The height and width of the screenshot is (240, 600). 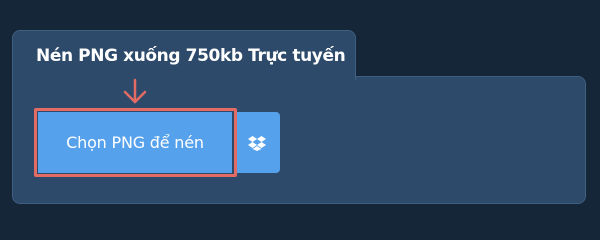 What do you see at coordinates (135, 91) in the screenshot?
I see `arrow-down-icon` at bounding box center [135, 91].